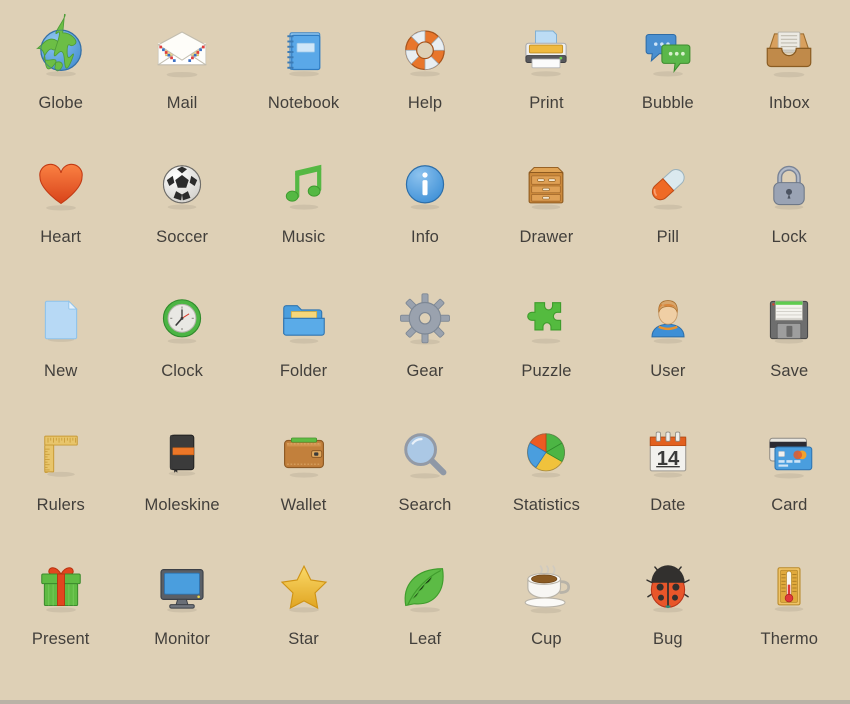 This screenshot has height=704, width=850. I want to click on drawer-cabinet-icon, so click(546, 186).